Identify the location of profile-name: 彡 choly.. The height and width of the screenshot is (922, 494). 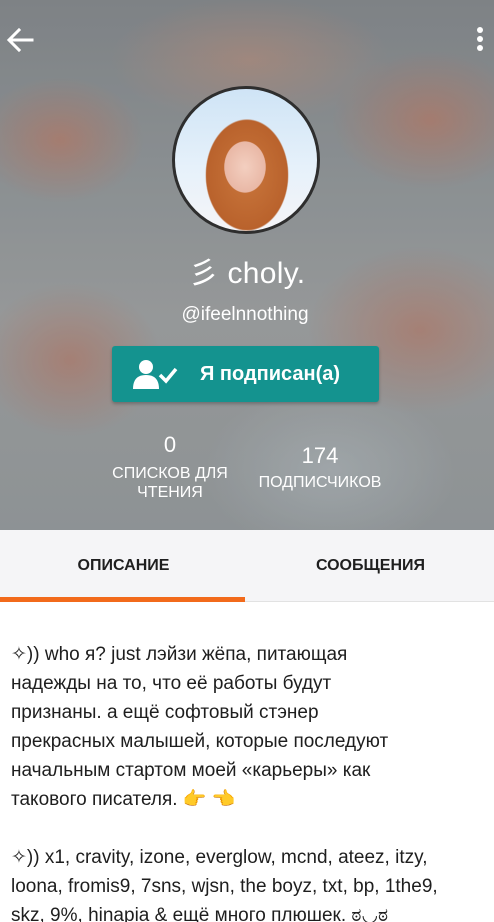
(247, 273).